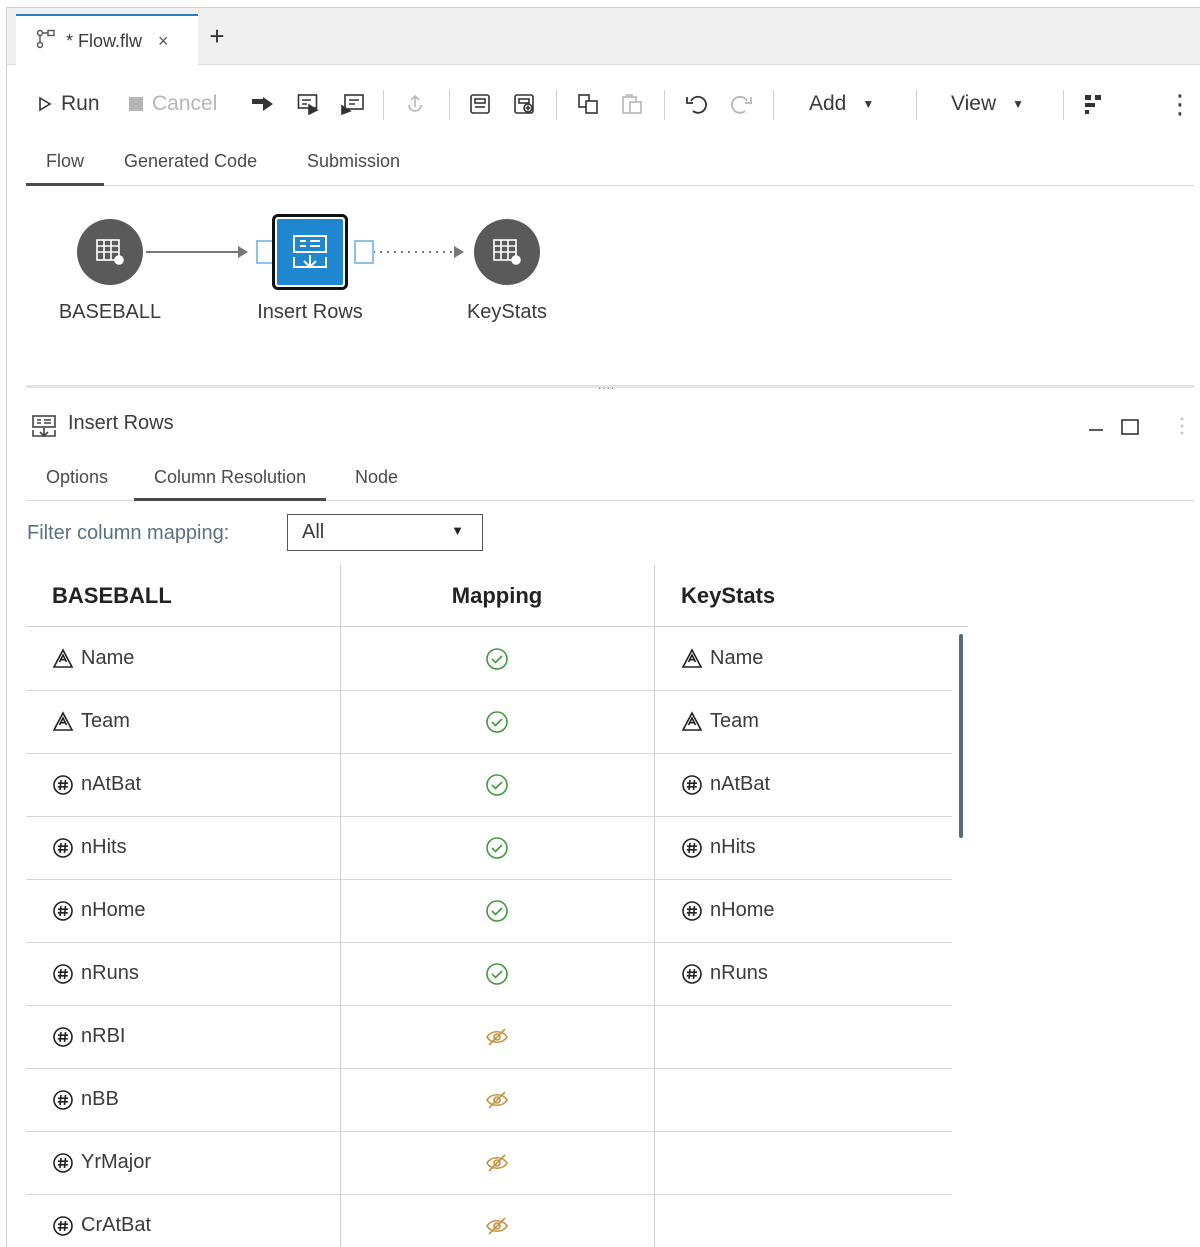  What do you see at coordinates (841, 104) in the screenshot?
I see `add-menu-button: Add ▼` at bounding box center [841, 104].